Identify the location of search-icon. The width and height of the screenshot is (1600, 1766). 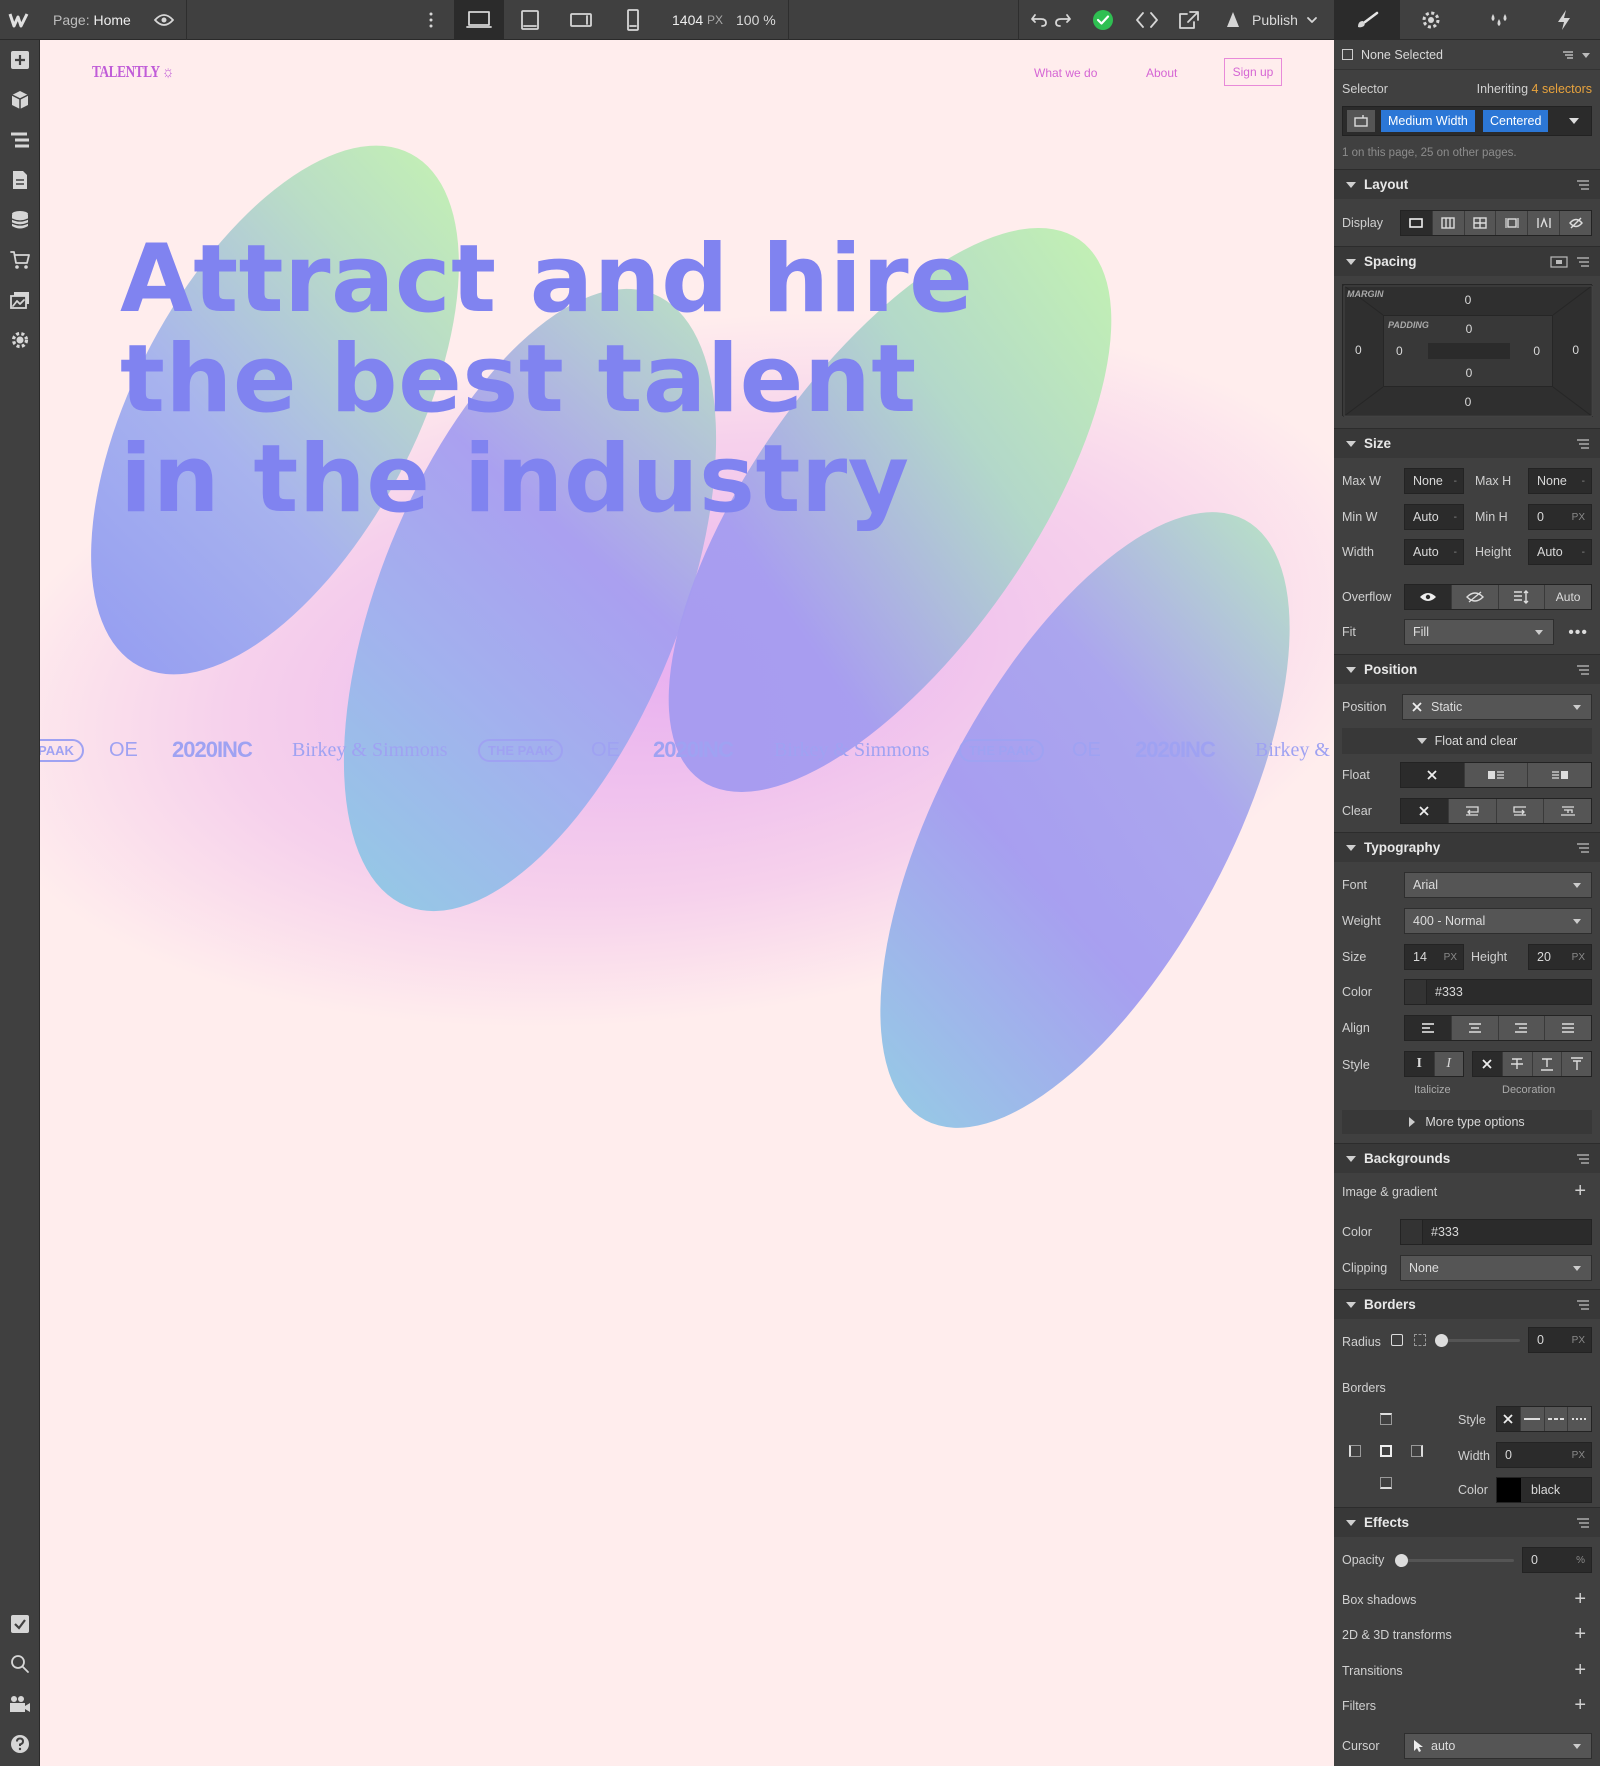
(20, 1664).